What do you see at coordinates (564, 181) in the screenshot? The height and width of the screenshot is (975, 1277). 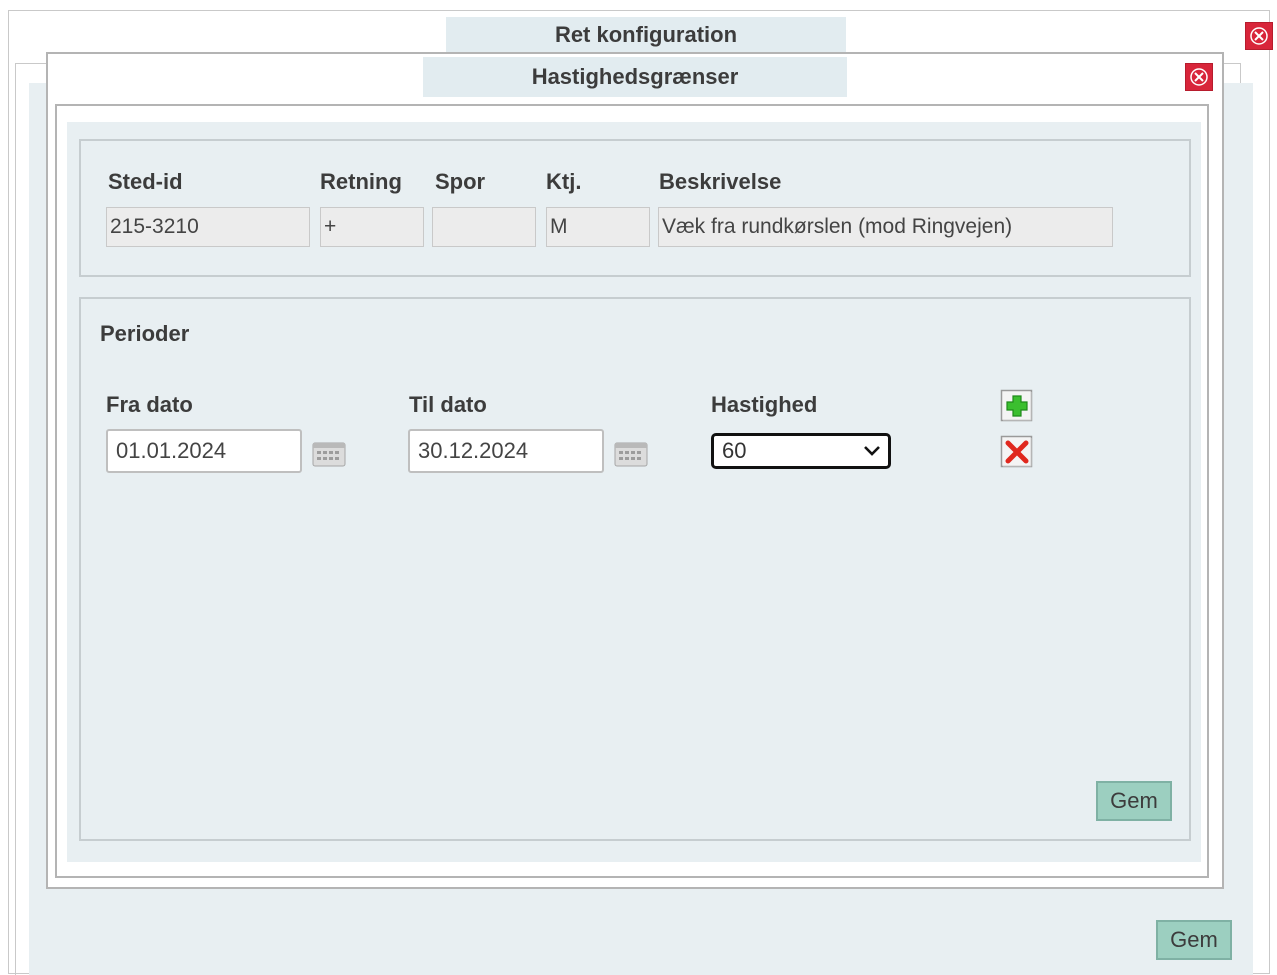 I see `ktj-label: Ktj.` at bounding box center [564, 181].